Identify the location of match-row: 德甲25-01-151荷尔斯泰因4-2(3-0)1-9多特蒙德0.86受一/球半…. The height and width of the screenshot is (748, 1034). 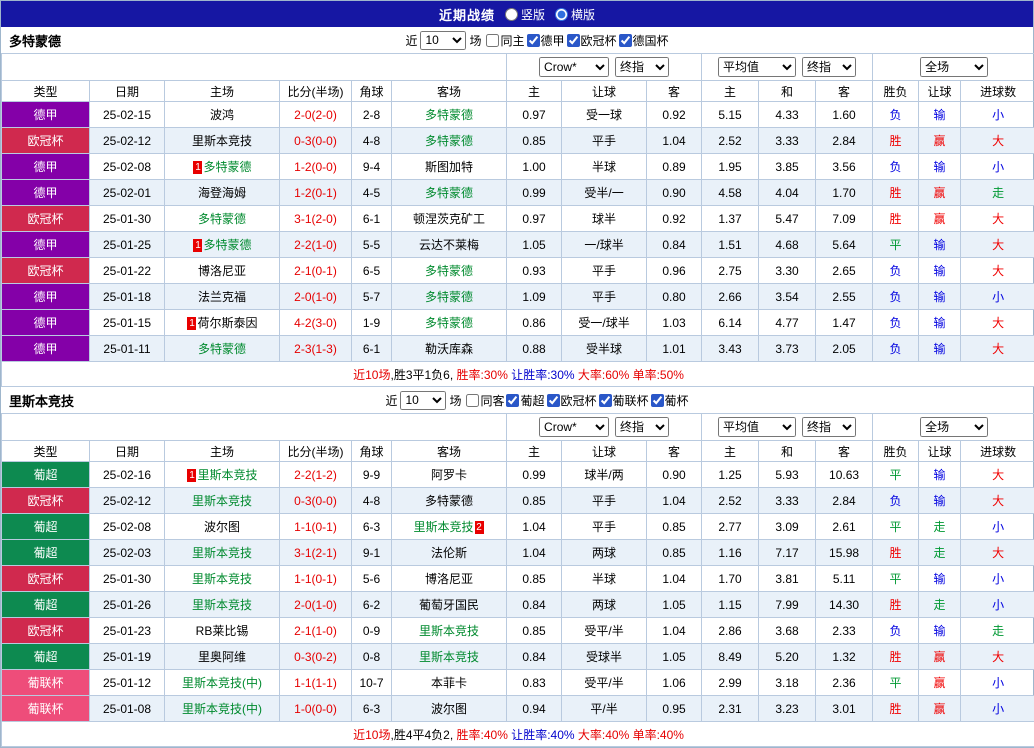
(518, 323).